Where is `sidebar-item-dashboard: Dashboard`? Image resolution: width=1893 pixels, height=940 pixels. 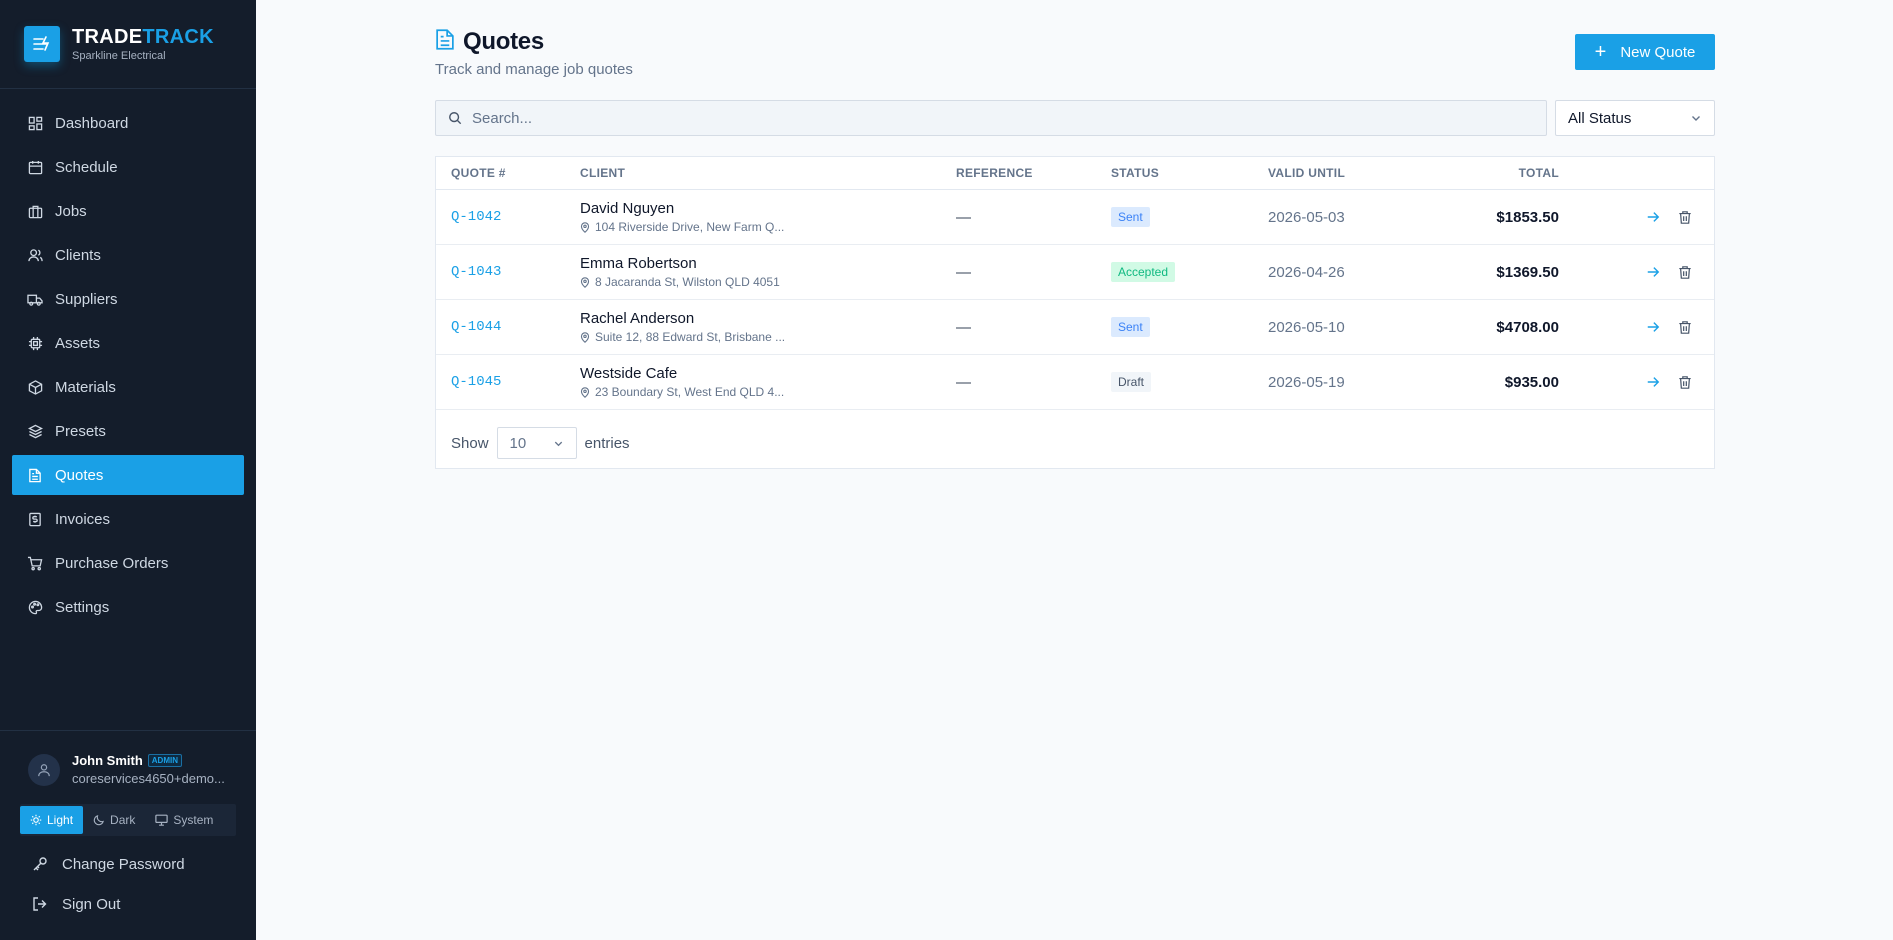
sidebar-item-dashboard: Dashboard is located at coordinates (128, 123).